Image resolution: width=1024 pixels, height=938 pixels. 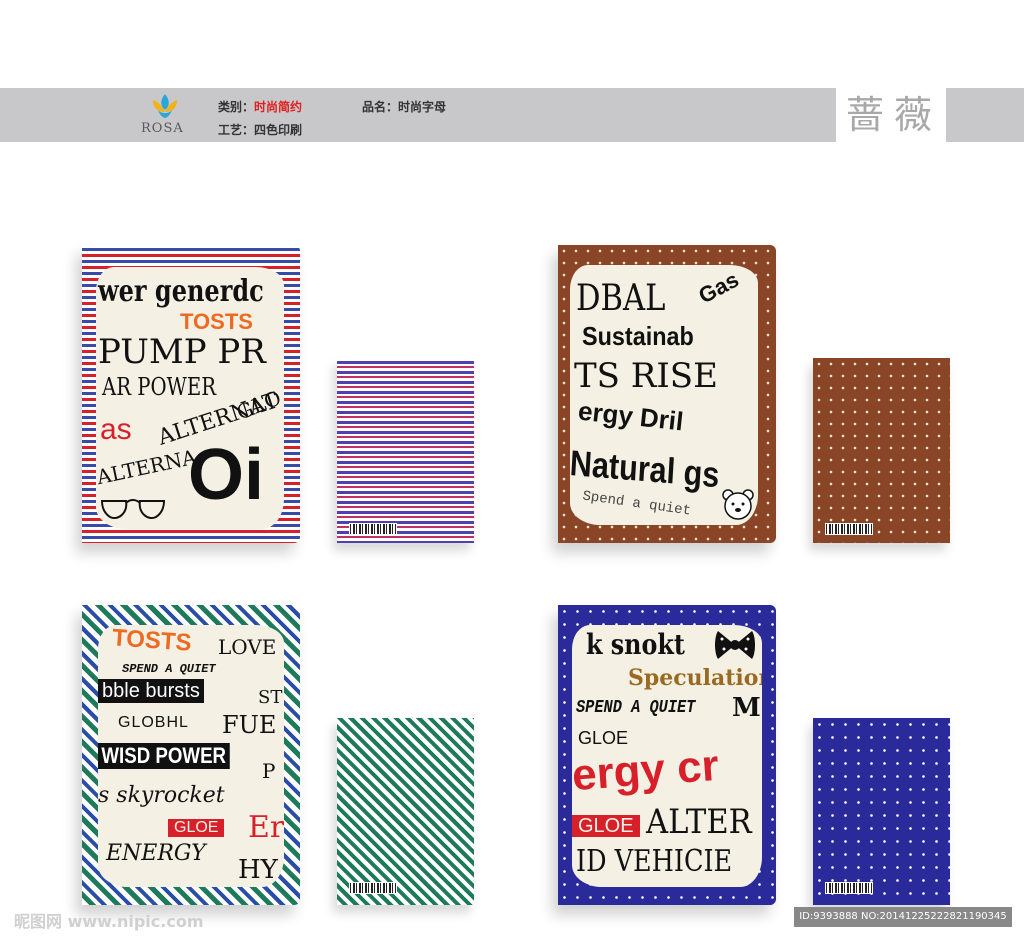 What do you see at coordinates (266, 827) in the screenshot?
I see `word: Er` at bounding box center [266, 827].